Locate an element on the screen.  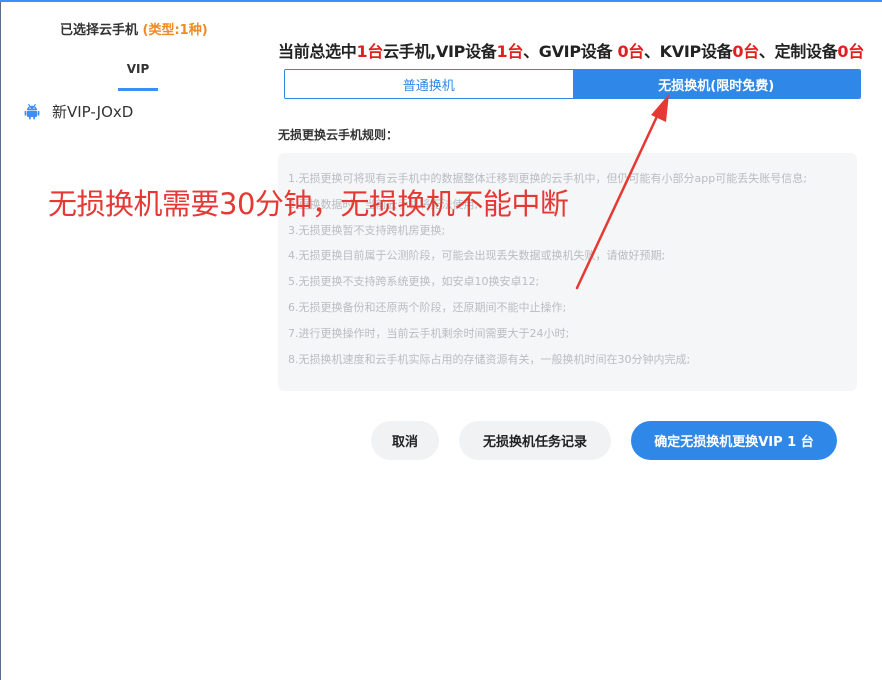
tab-vip: VIP is located at coordinates (138, 69).